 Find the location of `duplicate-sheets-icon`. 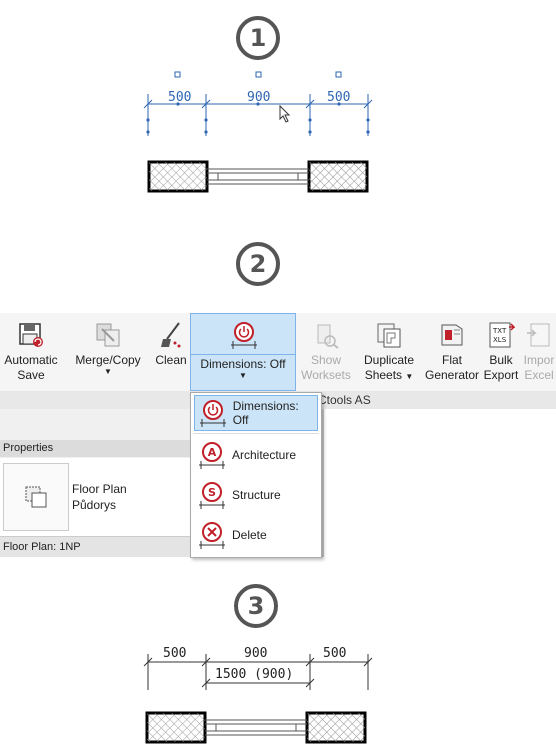

duplicate-sheets-icon is located at coordinates (389, 335).